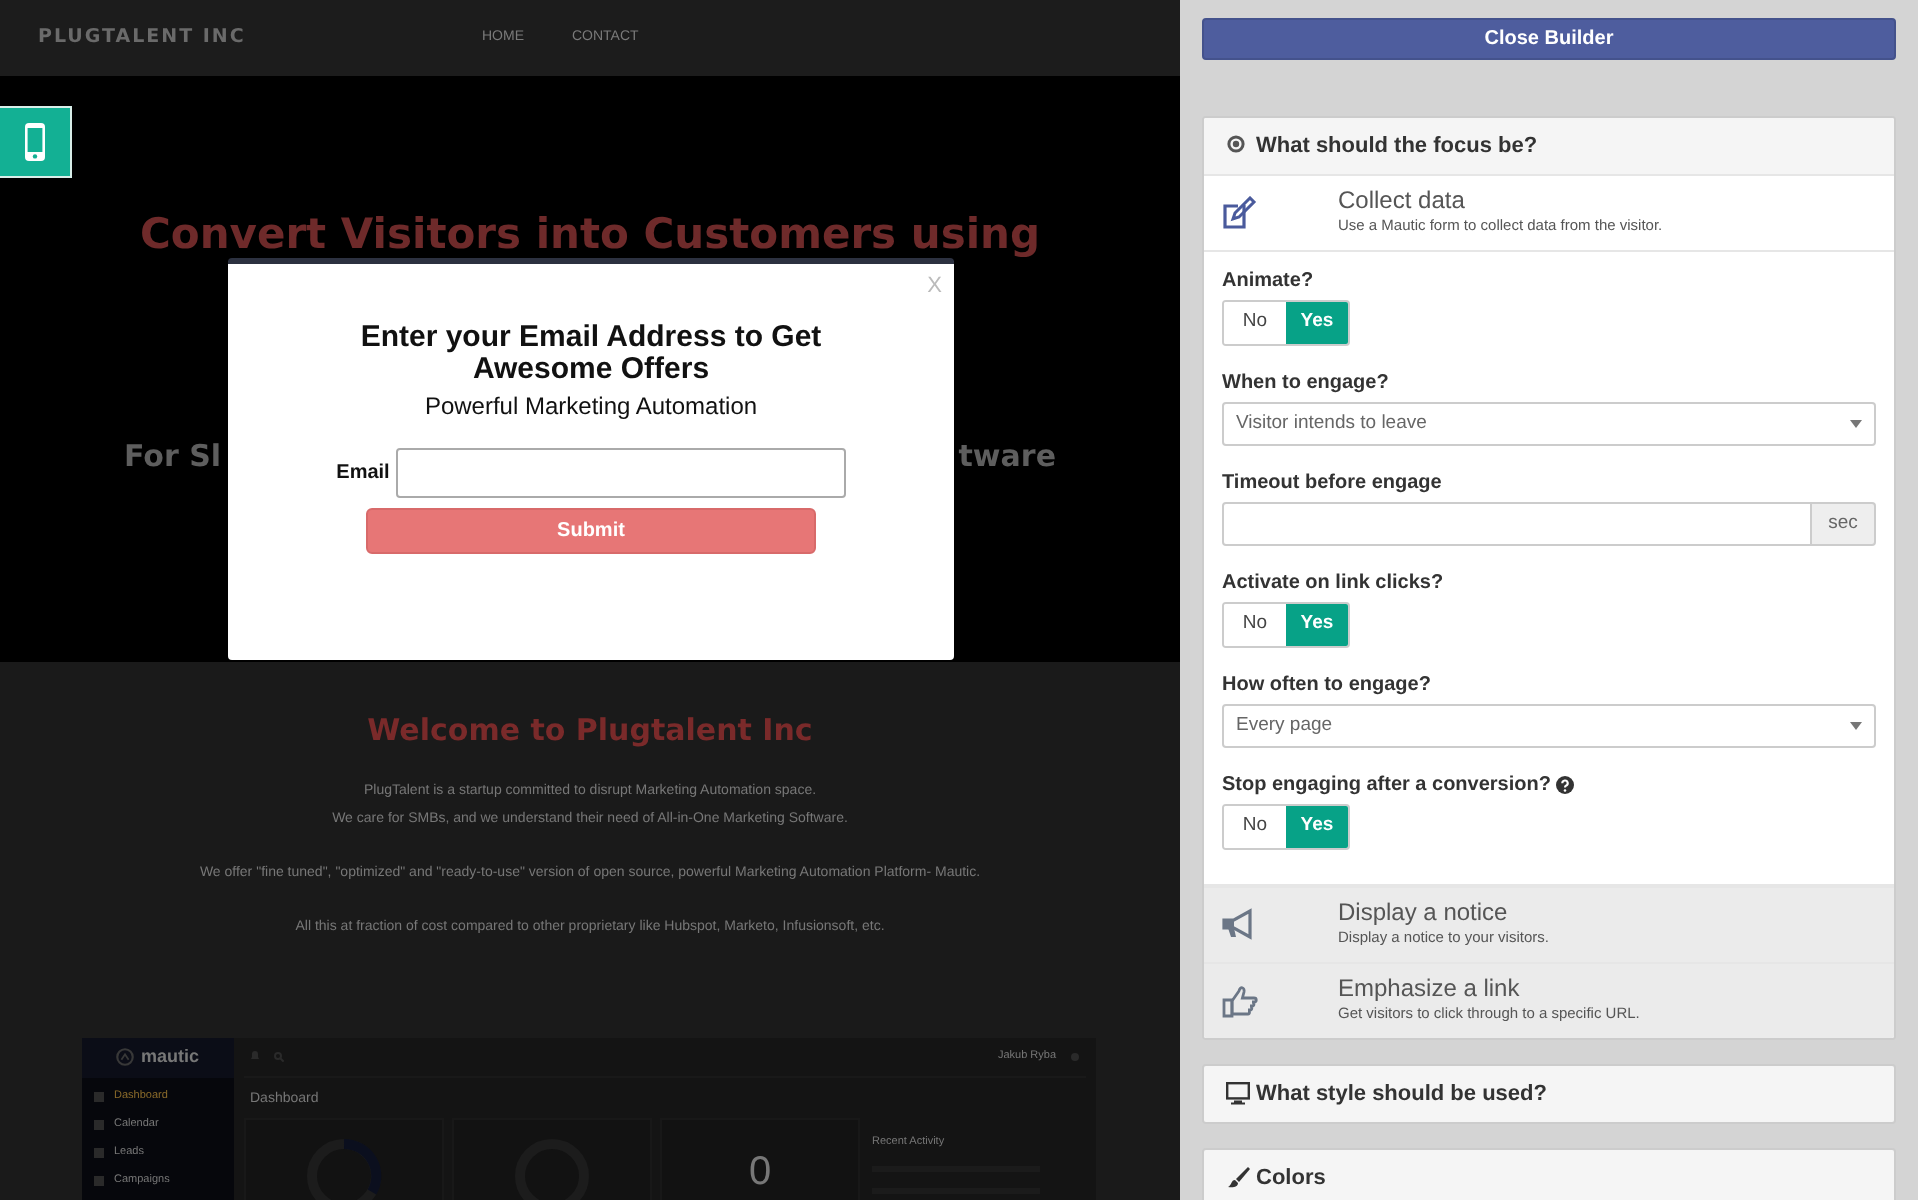 Image resolution: width=1918 pixels, height=1200 pixels. Describe the element at coordinates (1305, 383) in the screenshot. I see `field-label: When to engage?` at that location.